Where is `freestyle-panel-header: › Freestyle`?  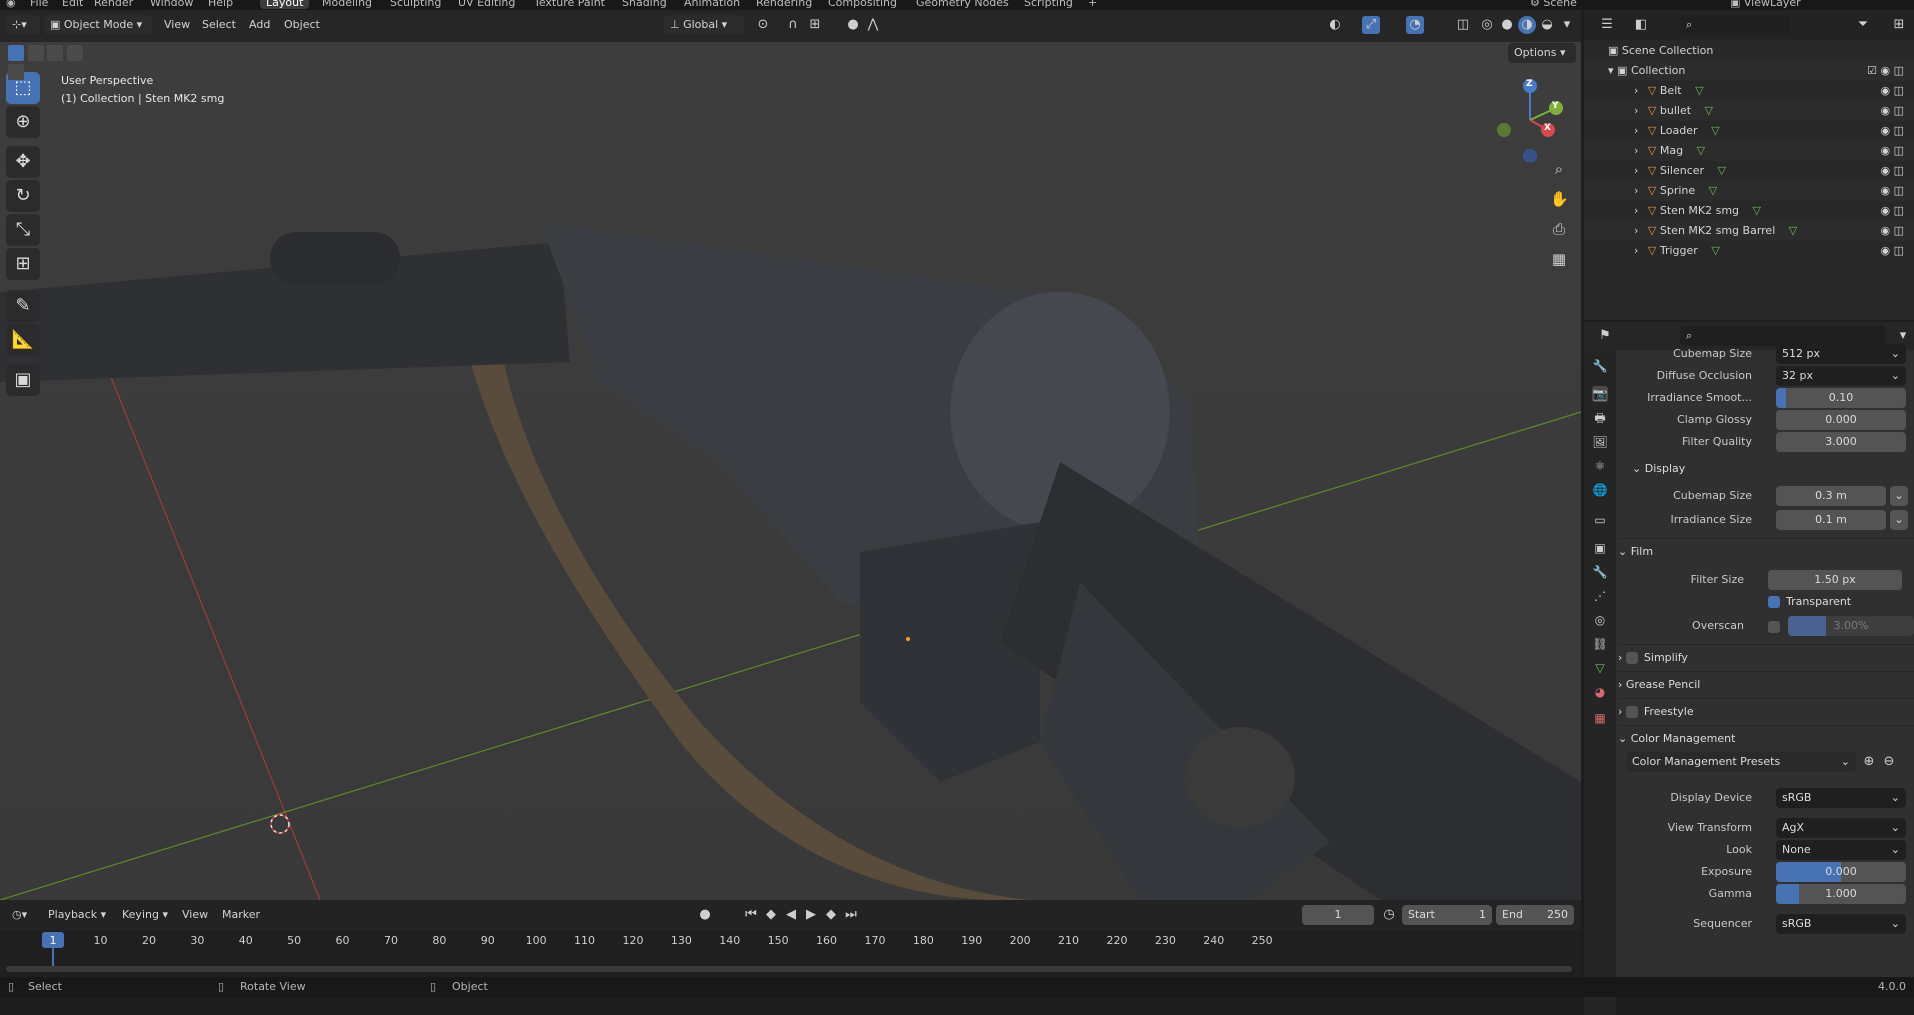
freestyle-panel-header: › Freestyle is located at coordinates (1766, 711).